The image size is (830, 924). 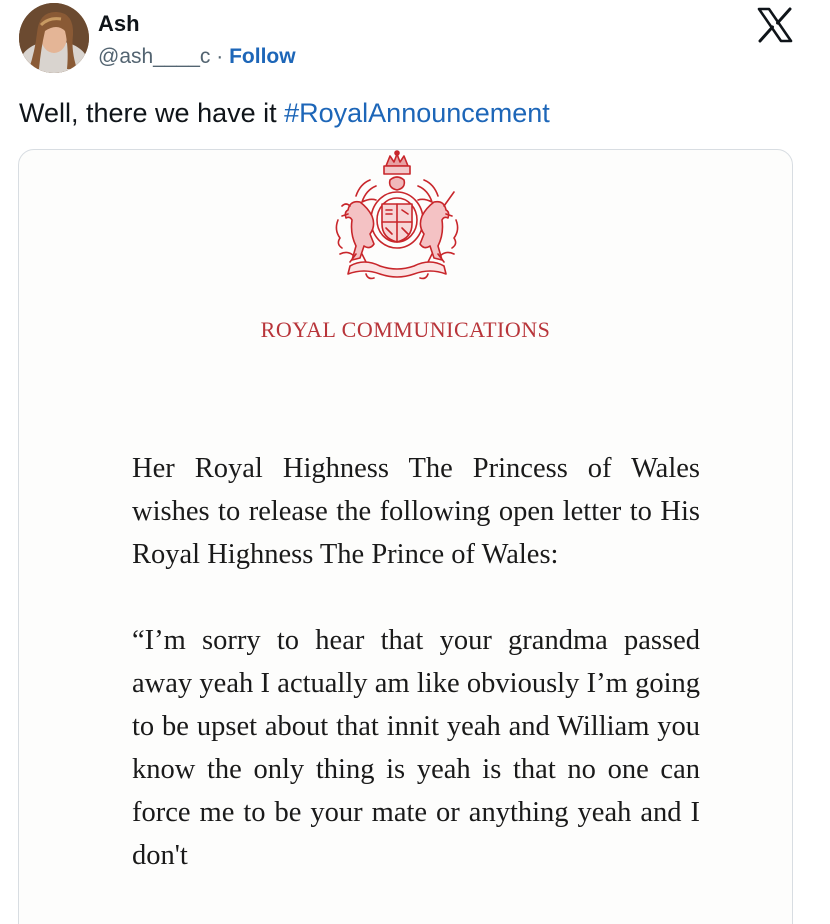 I want to click on avatar, so click(x=54, y=38).